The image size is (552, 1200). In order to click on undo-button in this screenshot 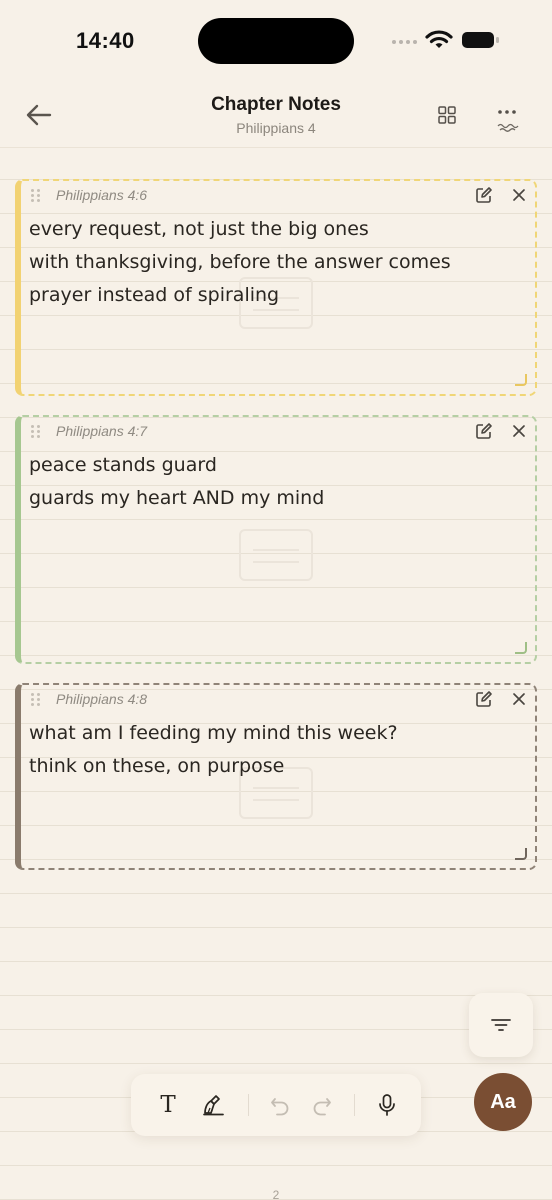, I will do `click(280, 1105)`.